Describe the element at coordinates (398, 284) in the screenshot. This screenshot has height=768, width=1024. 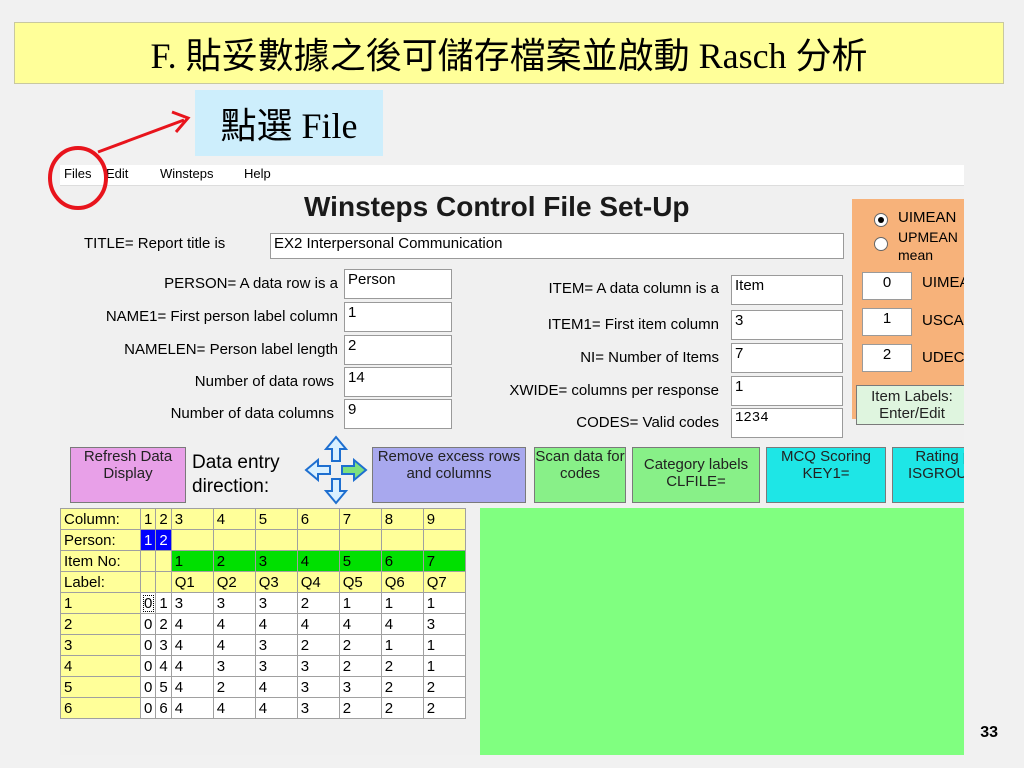
I see `person-field: Person` at that location.